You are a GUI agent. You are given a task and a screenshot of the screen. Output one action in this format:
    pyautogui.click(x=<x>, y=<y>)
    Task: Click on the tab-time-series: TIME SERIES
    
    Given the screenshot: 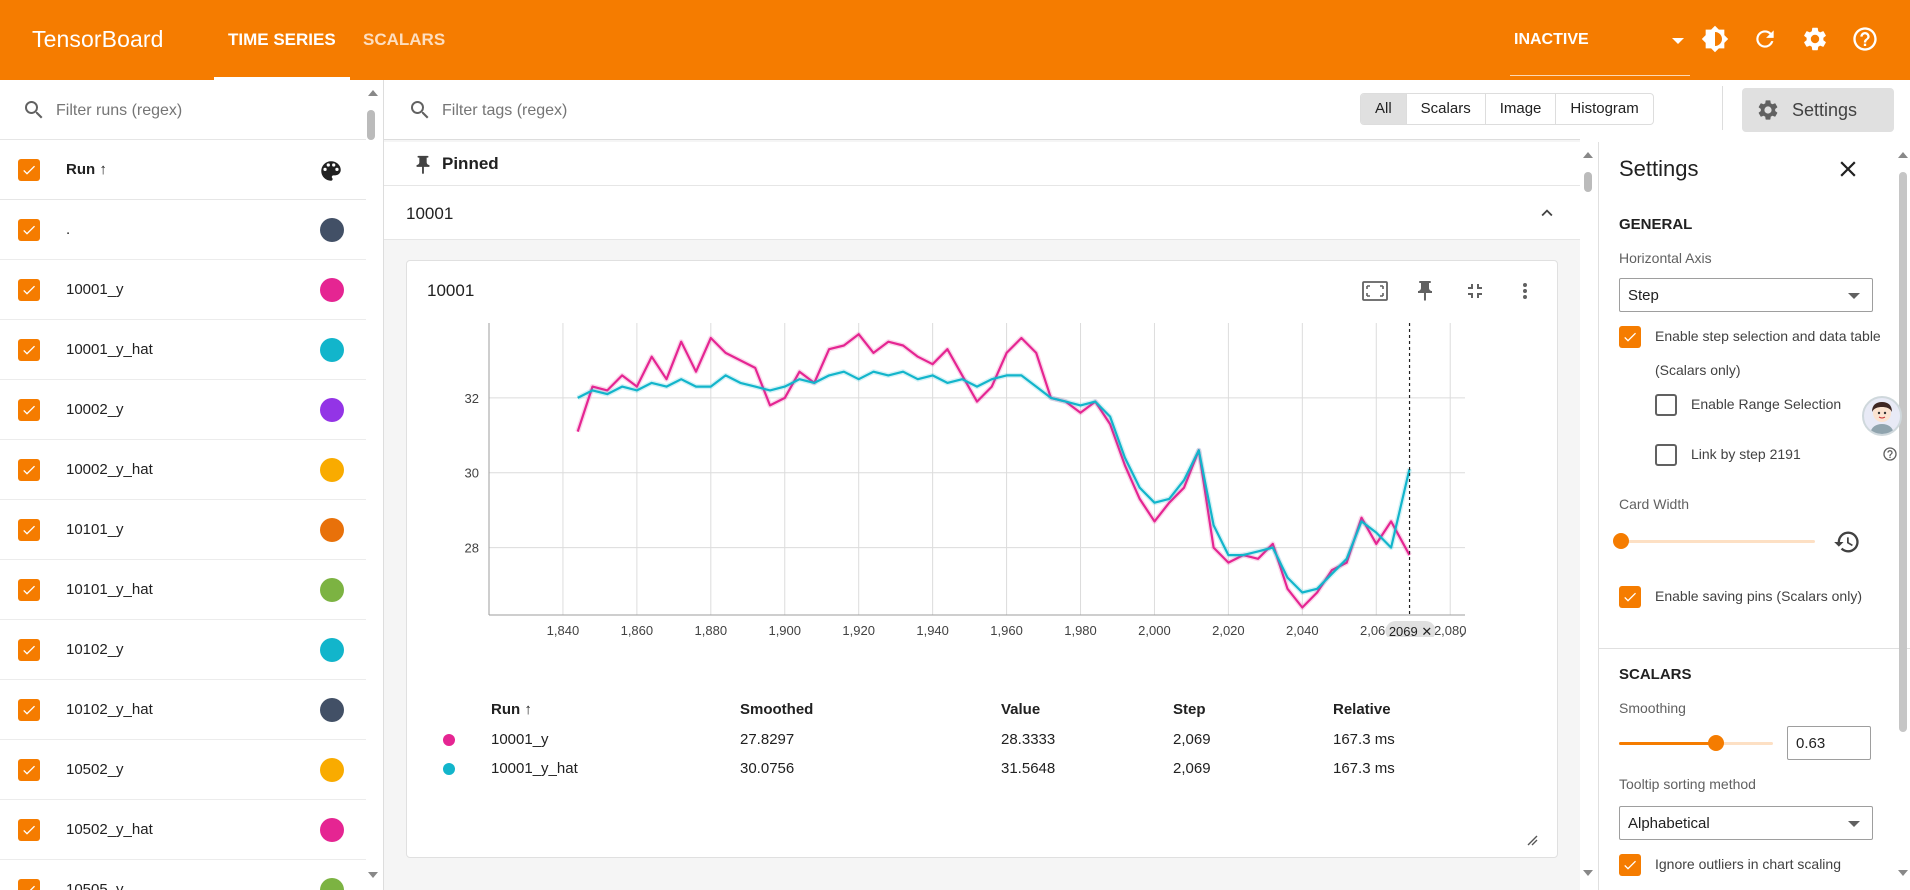 What is the action you would take?
    pyautogui.click(x=282, y=40)
    